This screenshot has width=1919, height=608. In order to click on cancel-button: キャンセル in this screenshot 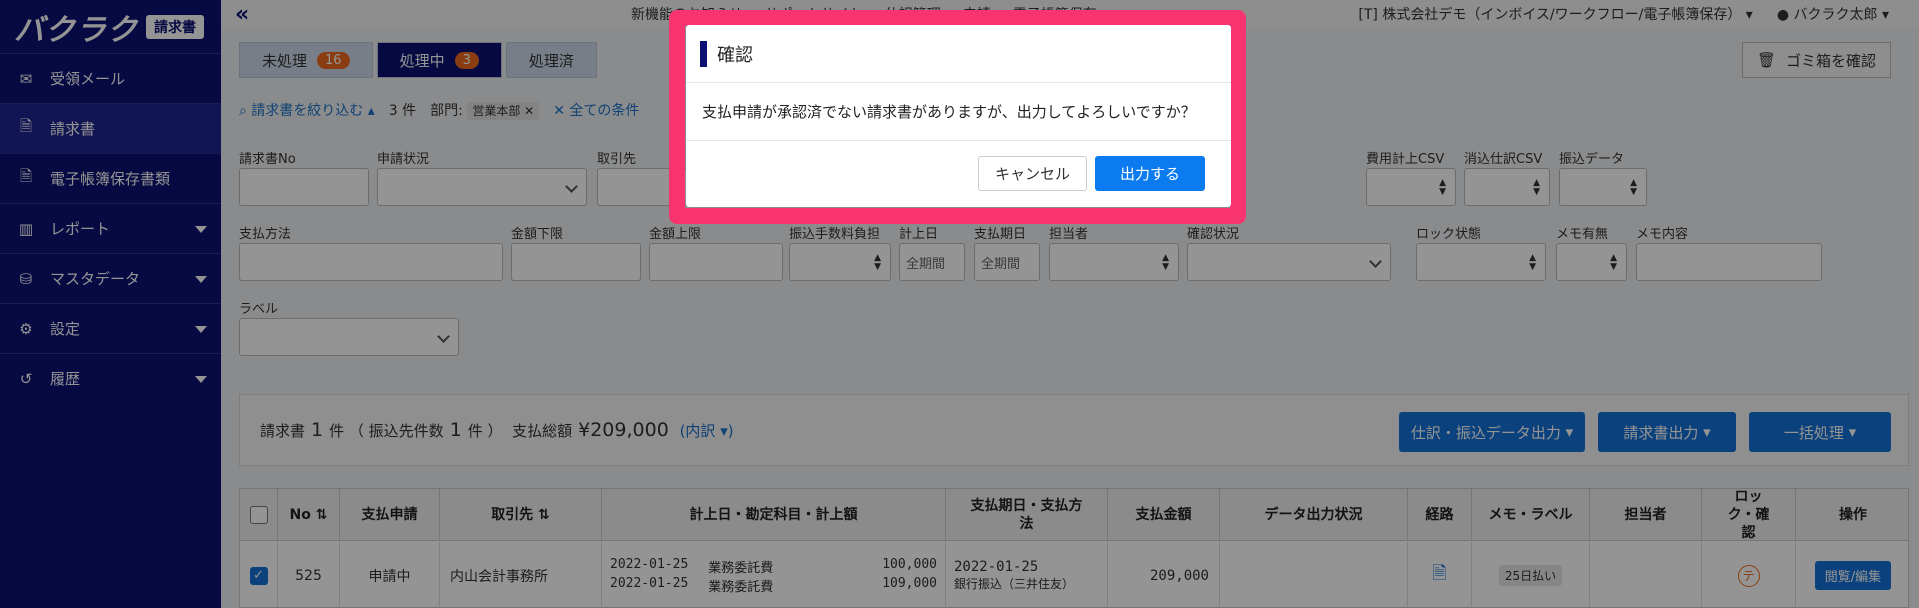, I will do `click(1032, 173)`.